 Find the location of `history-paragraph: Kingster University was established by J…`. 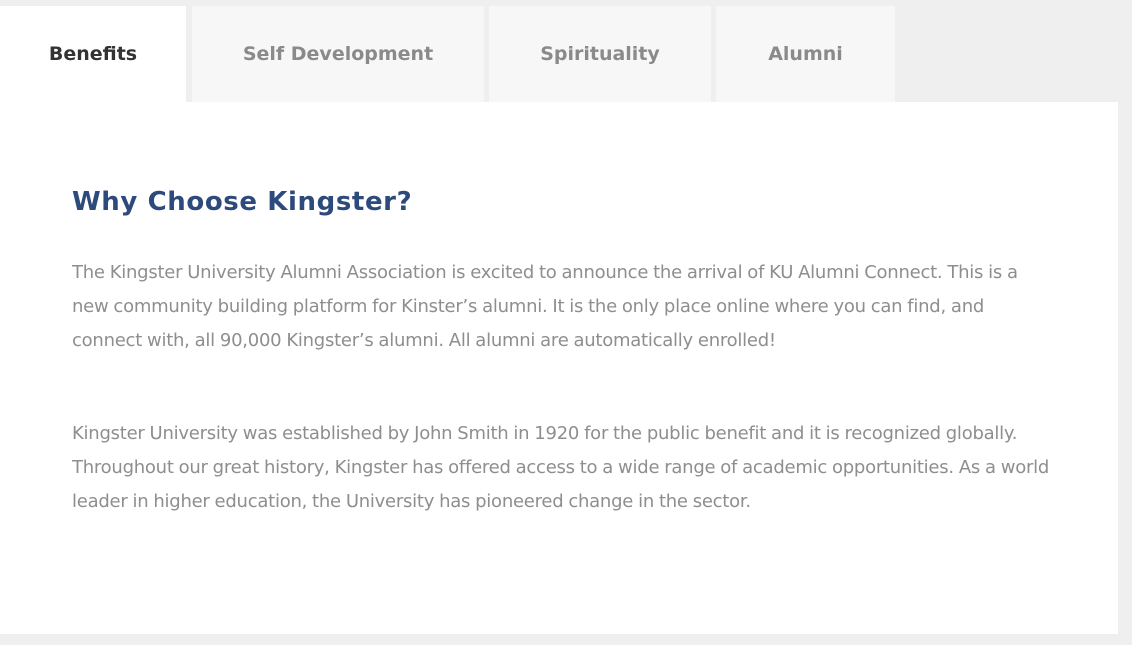

history-paragraph: Kingster University was established by J… is located at coordinates (561, 467).